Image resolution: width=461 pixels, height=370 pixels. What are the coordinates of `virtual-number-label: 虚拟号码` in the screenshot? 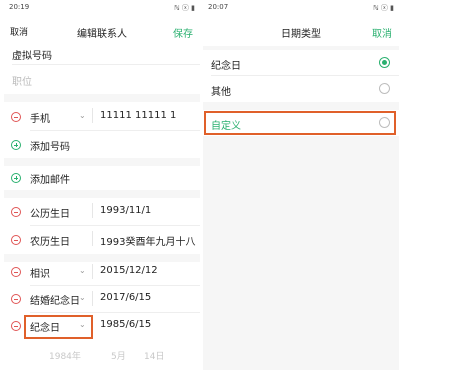 It's located at (32, 54).